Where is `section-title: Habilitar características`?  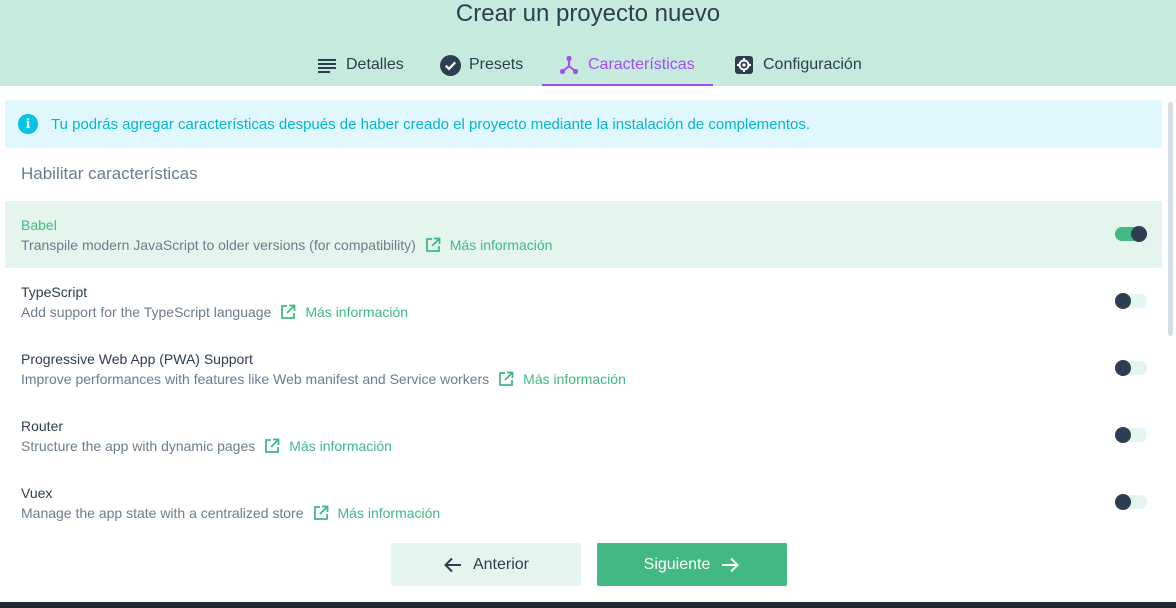
section-title: Habilitar características is located at coordinates (109, 173).